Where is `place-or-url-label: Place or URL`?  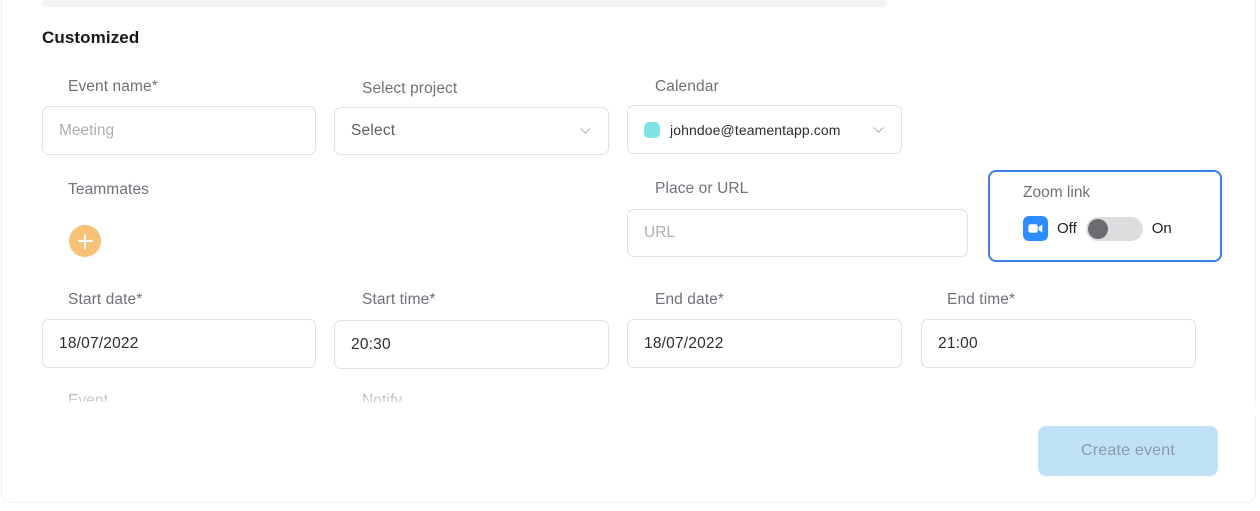 place-or-url-label: Place or URL is located at coordinates (702, 188).